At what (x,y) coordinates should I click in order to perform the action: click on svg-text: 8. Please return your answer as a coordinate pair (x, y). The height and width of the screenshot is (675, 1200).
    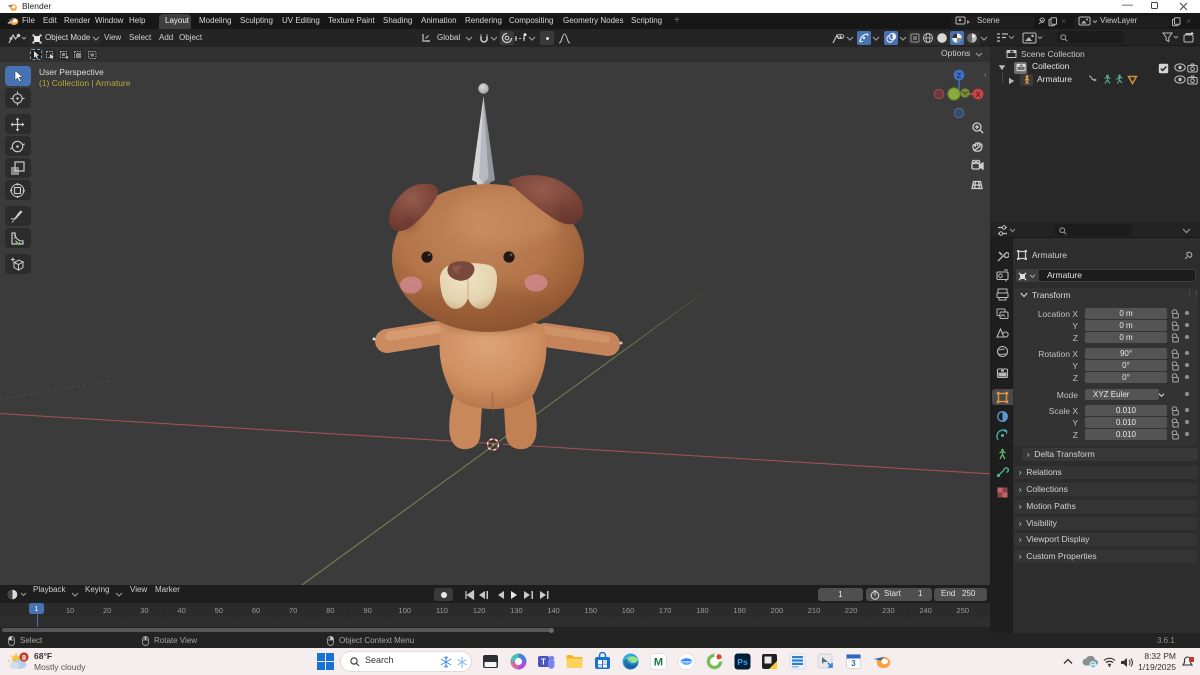
    Looking at the image, I should click on (24, 657).